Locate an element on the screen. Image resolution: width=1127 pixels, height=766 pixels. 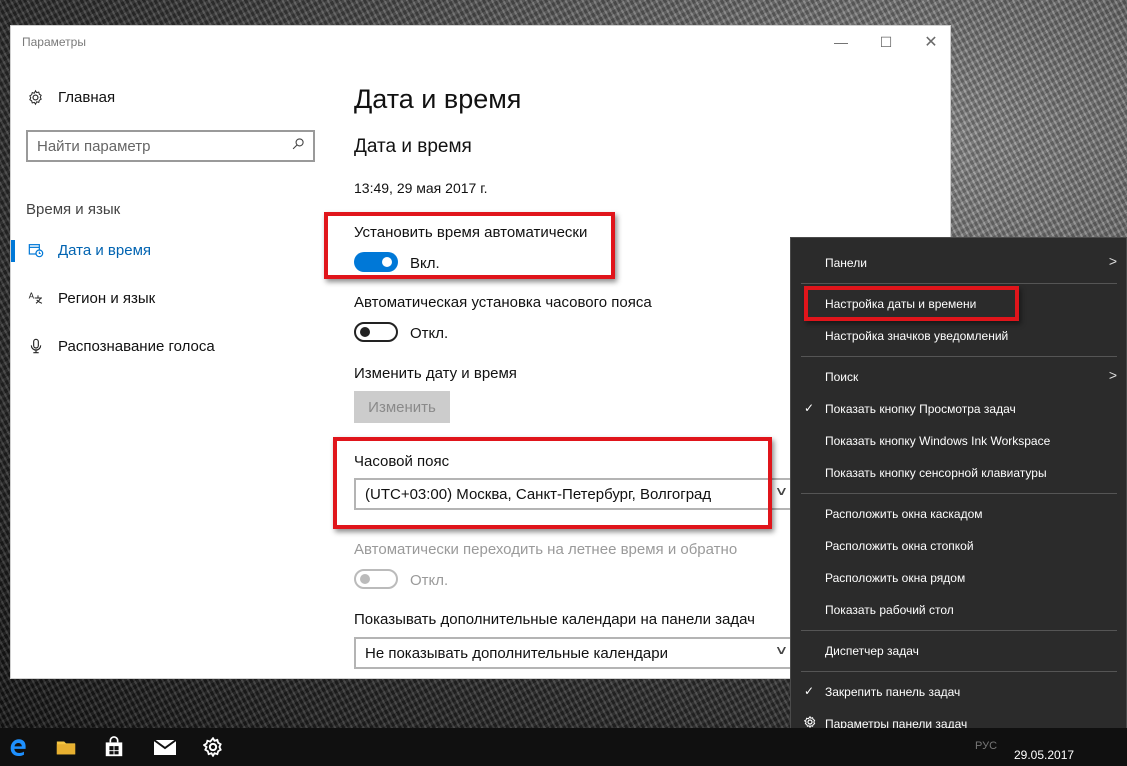
sidebar-item-date-time: Дата и время is located at coordinates (171, 250).